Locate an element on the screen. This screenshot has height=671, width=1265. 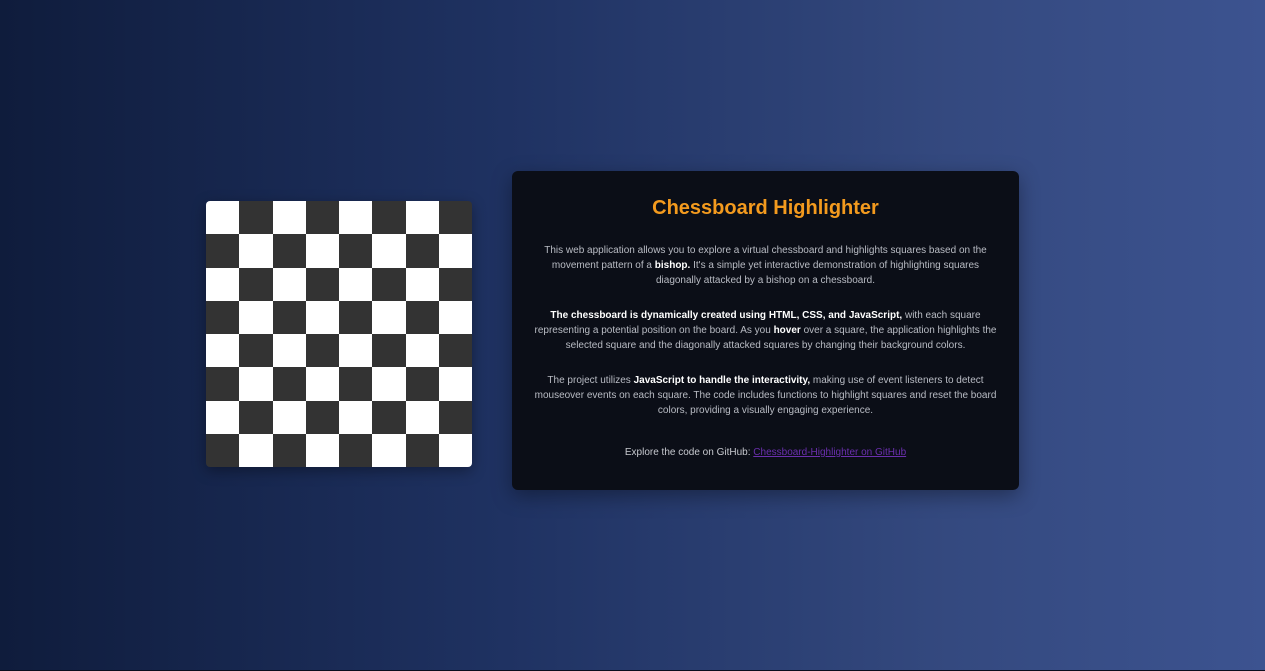
p2-bold-hover: hover is located at coordinates (787, 330).